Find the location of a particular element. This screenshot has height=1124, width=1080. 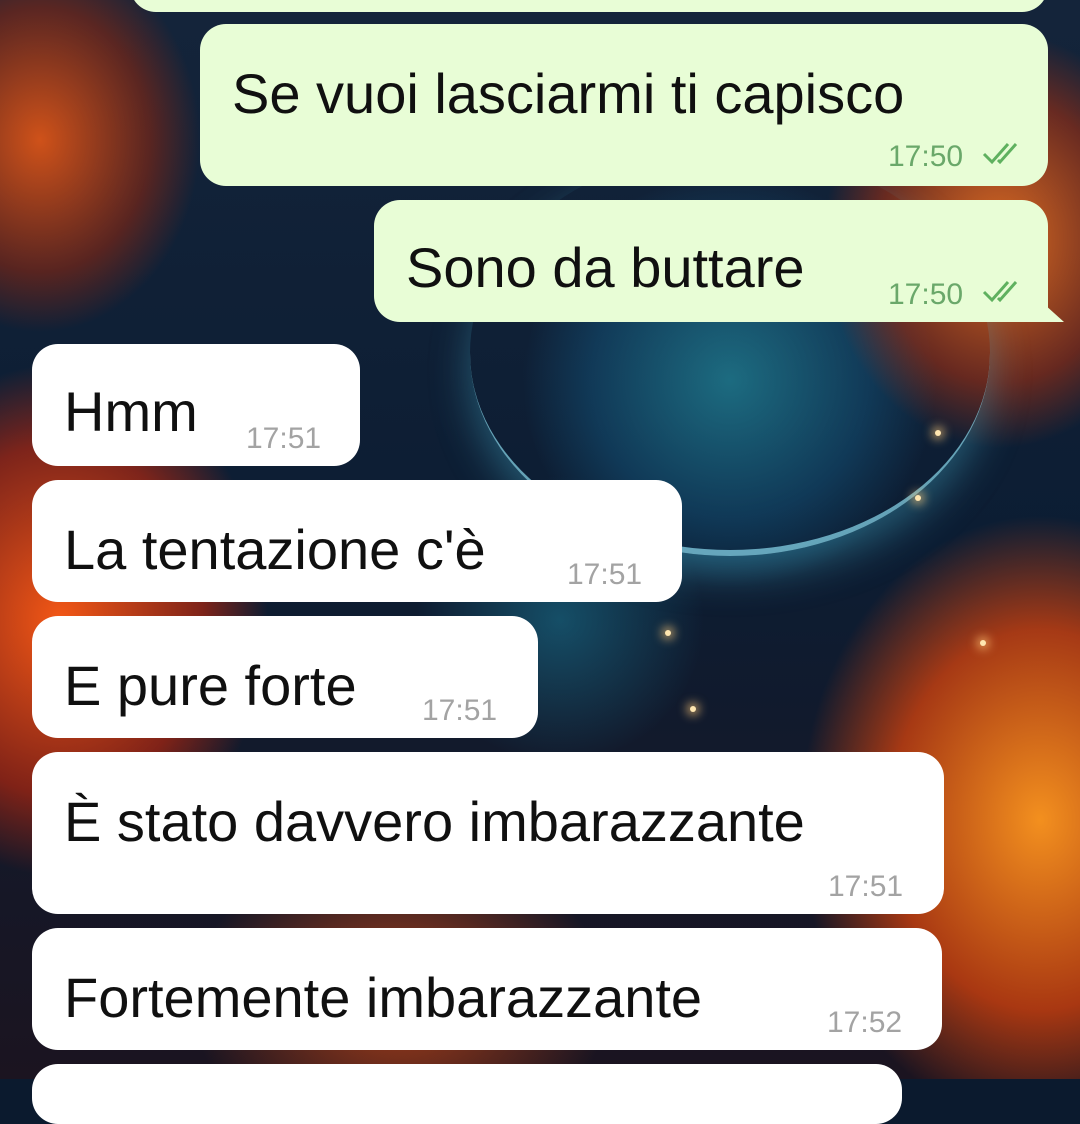

message-text: E pure forte is located at coordinates (210, 685).